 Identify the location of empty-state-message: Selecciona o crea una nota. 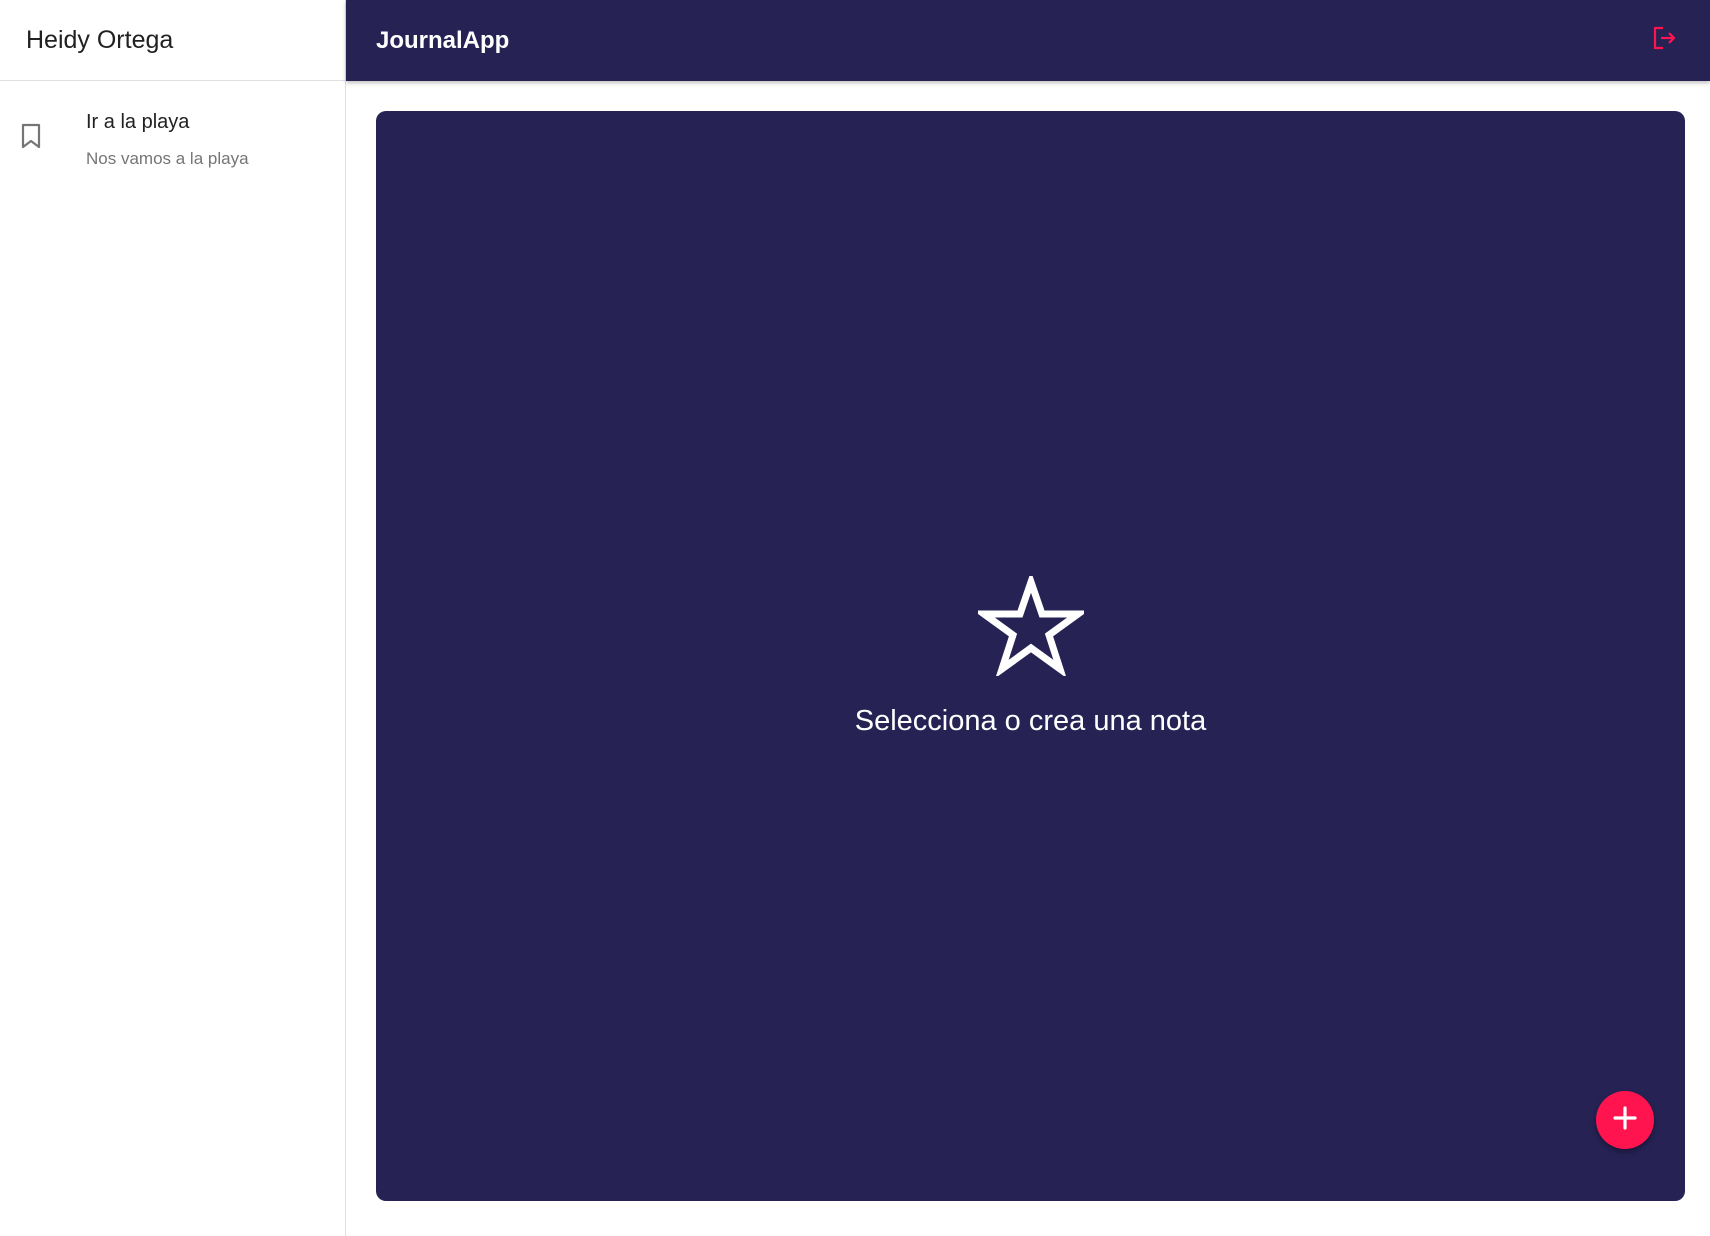
(1030, 721).